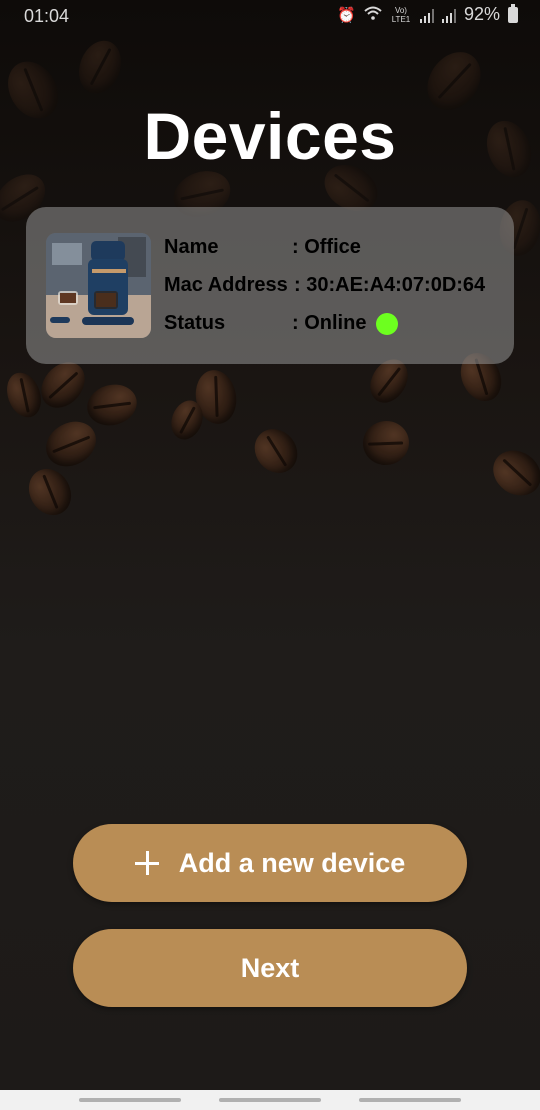 This screenshot has width=540, height=1110. What do you see at coordinates (346, 15) in the screenshot?
I see `alarm-icon: ⏰` at bounding box center [346, 15].